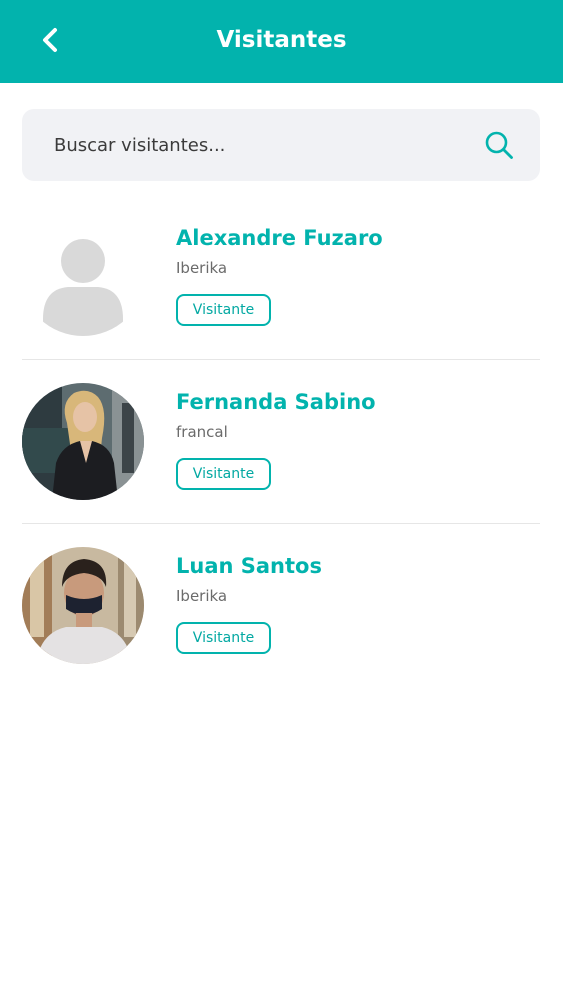  Describe the element at coordinates (202, 432) in the screenshot. I see `visitor-company: francal` at that location.